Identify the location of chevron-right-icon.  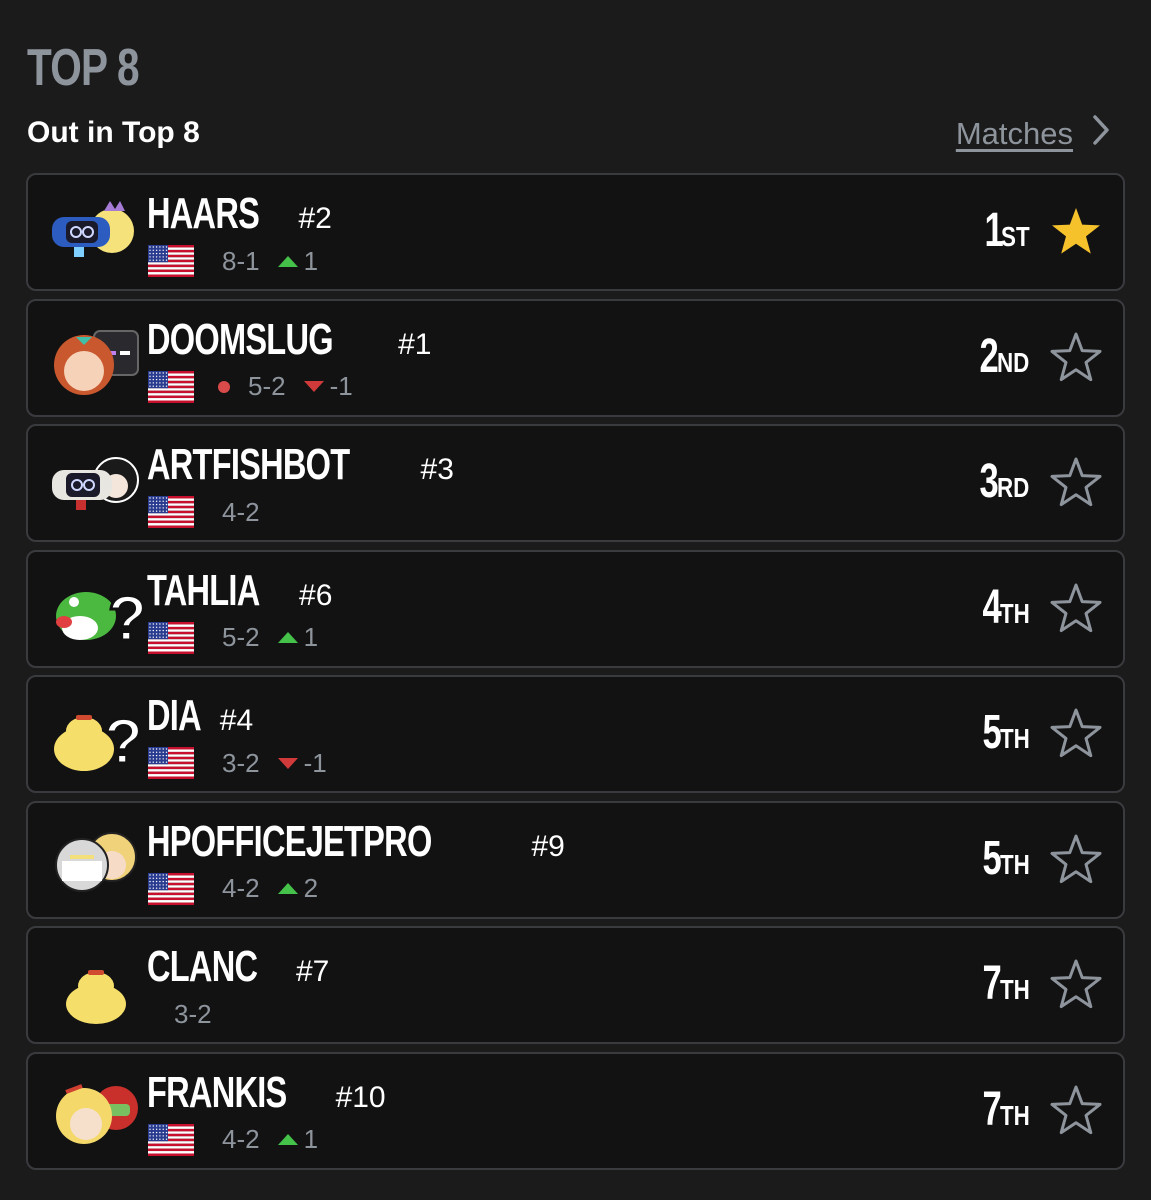
(1101, 134).